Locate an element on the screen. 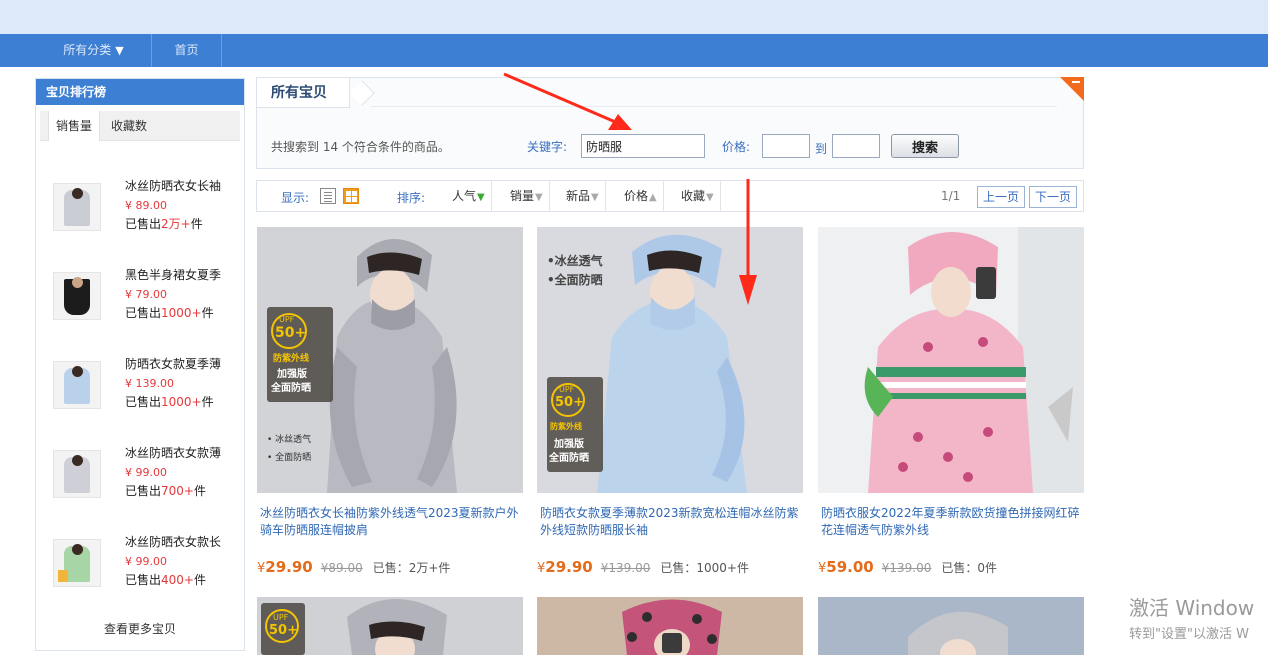 The height and width of the screenshot is (655, 1268). rank-item-sold: 已售出2万+件 is located at coordinates (164, 224).